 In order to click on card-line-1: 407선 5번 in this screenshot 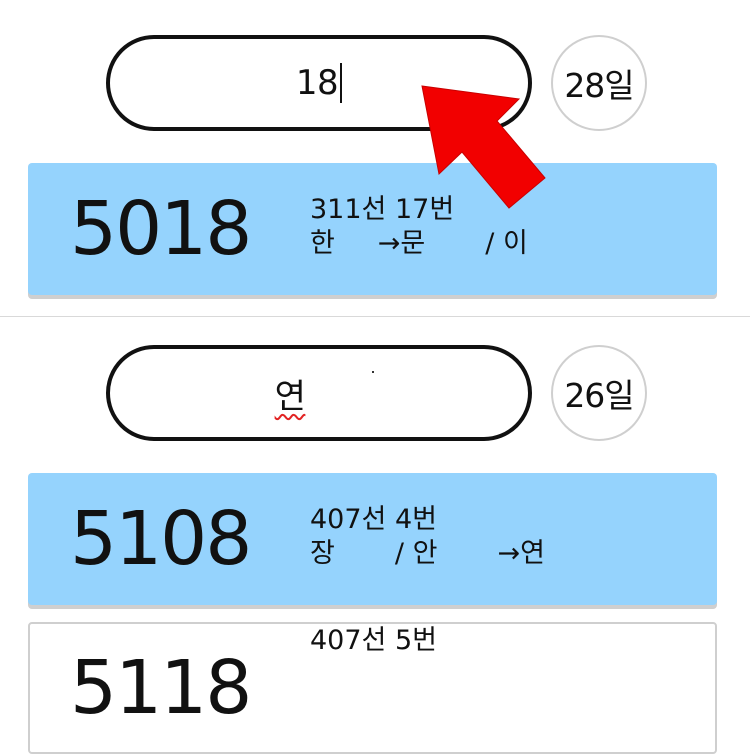, I will do `click(373, 640)`.